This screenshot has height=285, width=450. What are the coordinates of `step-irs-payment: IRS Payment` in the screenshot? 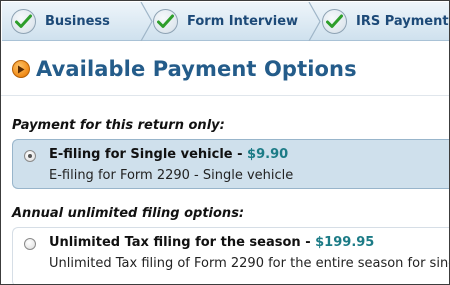 It's located at (385, 21).